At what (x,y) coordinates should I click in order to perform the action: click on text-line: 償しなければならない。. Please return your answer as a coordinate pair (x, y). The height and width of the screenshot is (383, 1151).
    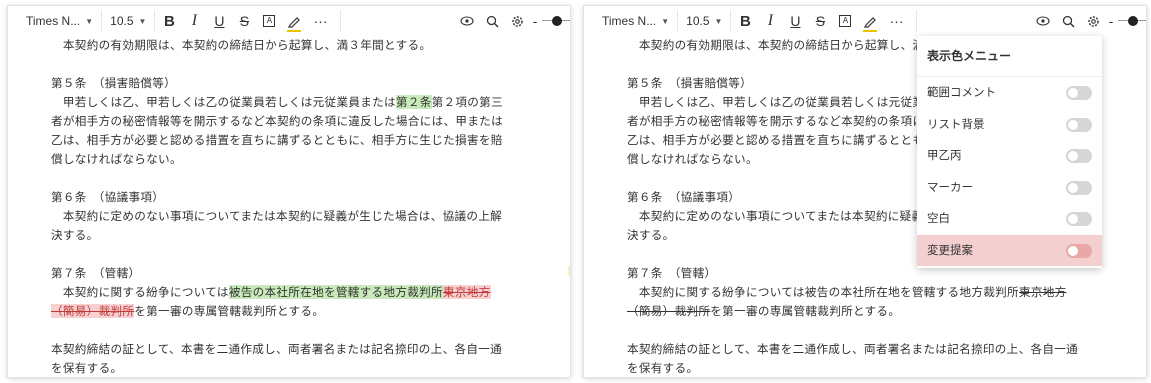
    Looking at the image, I should click on (116, 159).